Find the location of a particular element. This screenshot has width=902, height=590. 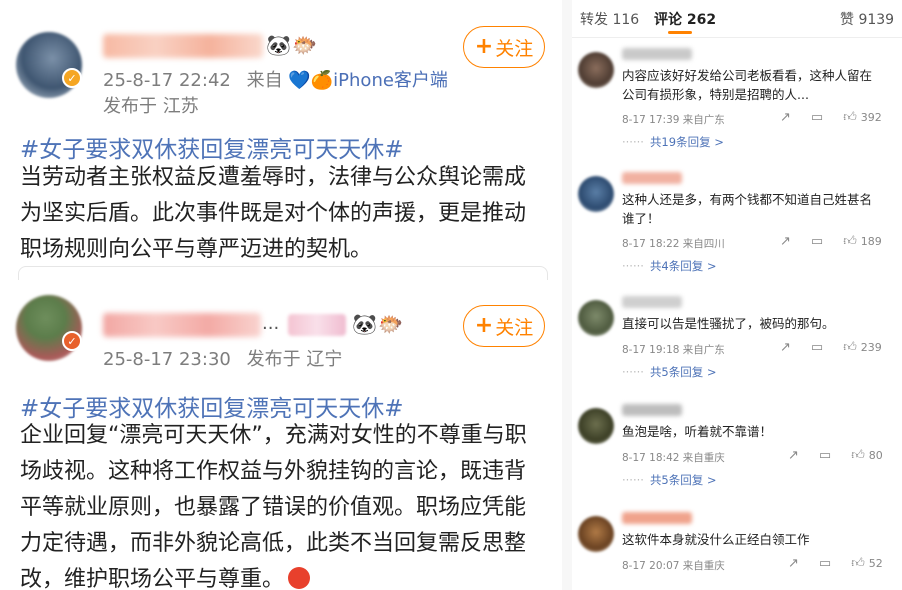

like-button: 👍︎ 80 is located at coordinates (867, 455).